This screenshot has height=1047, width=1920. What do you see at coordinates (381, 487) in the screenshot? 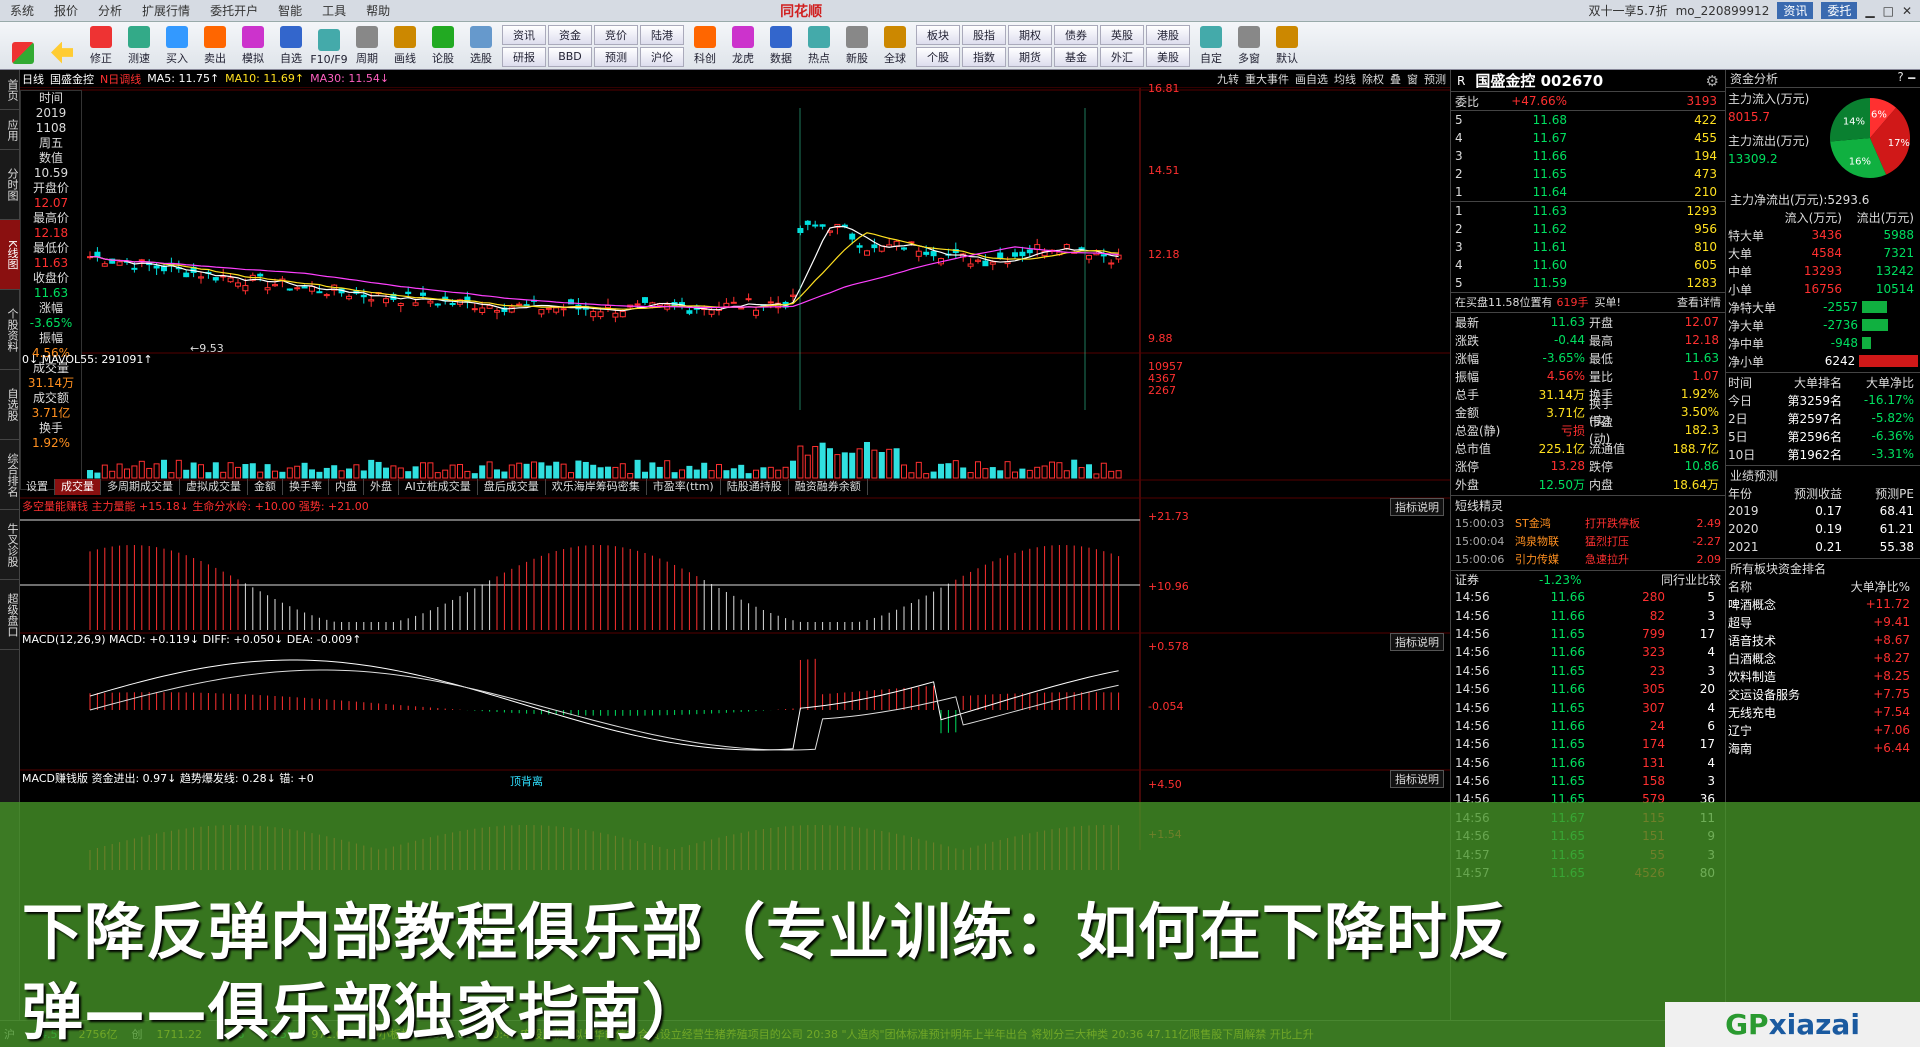
I see `indicator-tab-7: 外盘` at bounding box center [381, 487].